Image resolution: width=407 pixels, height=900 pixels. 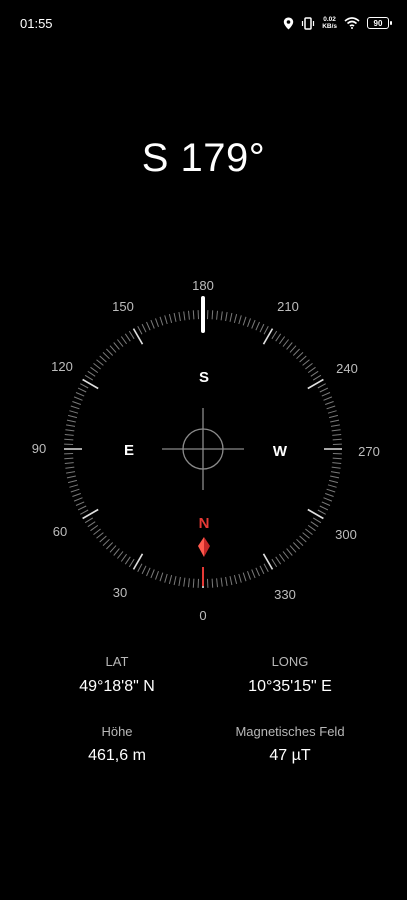 What do you see at coordinates (120, 592) in the screenshot?
I see `degree-label-30: 30` at bounding box center [120, 592].